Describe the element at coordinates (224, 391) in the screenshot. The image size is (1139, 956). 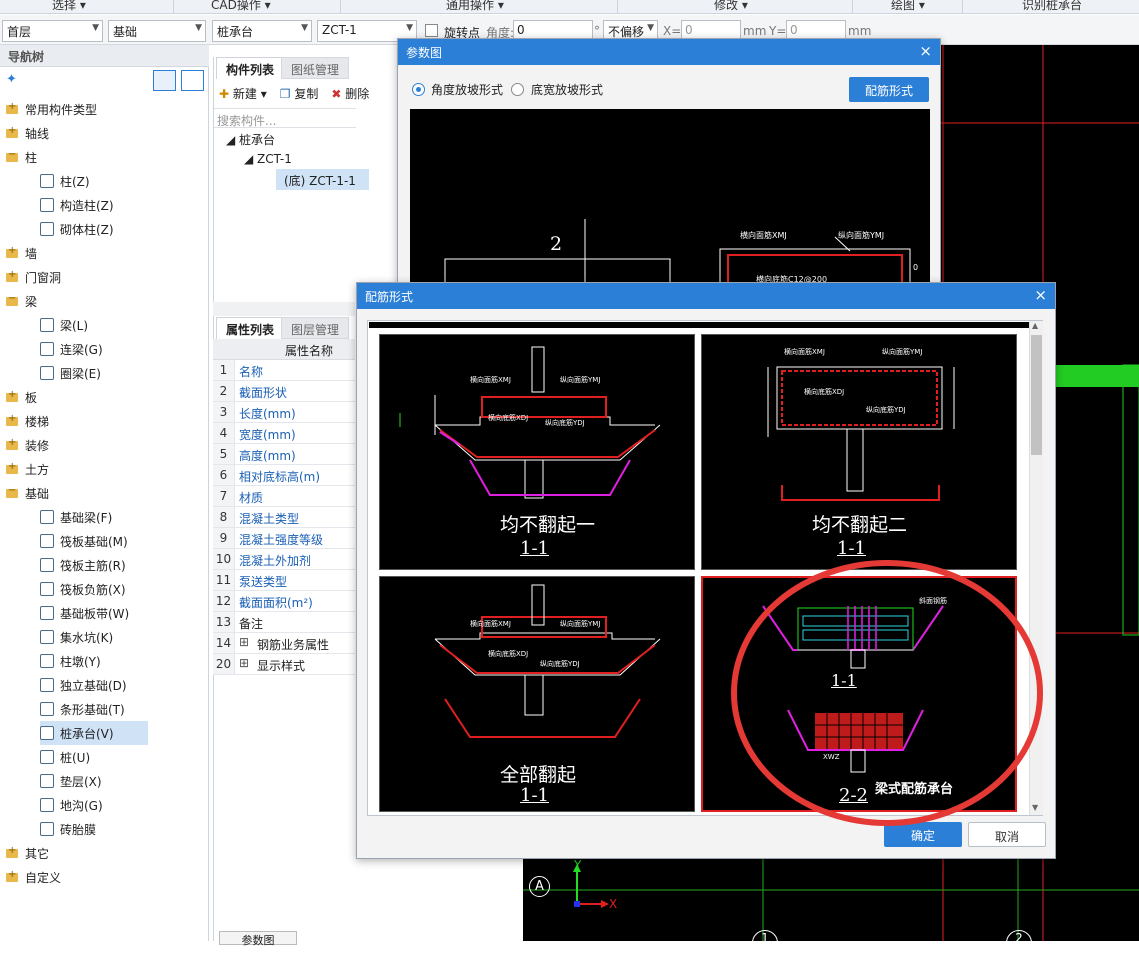
I see `row-index: 2` at that location.